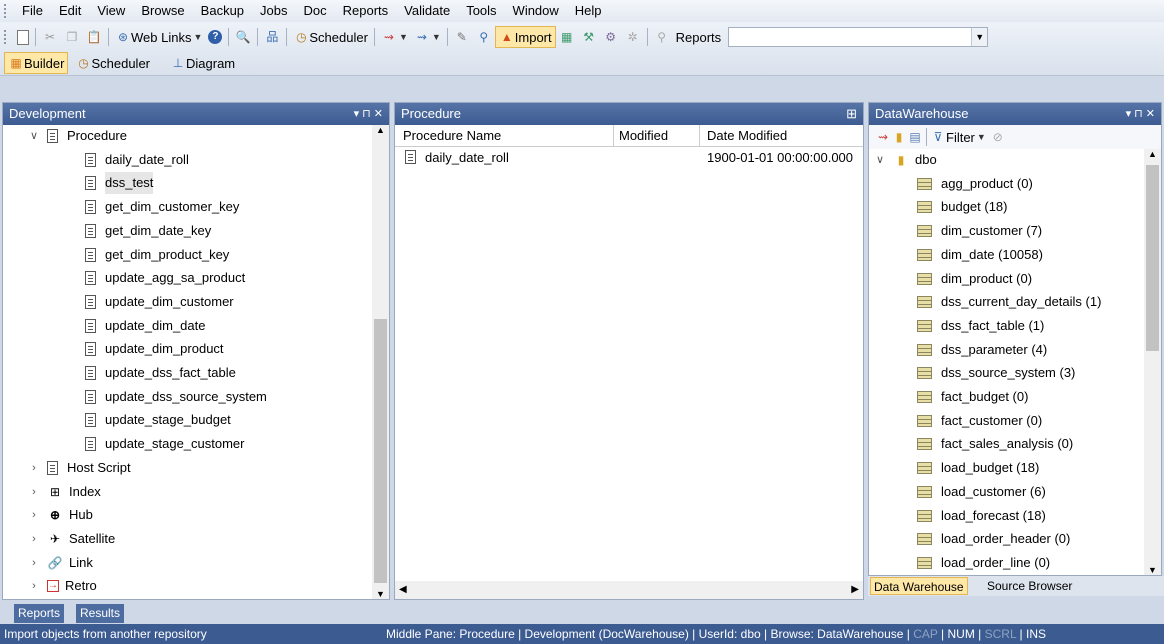  Describe the element at coordinates (975, 184) in the screenshot. I see `tree-item-table: agg_product (0)` at that location.